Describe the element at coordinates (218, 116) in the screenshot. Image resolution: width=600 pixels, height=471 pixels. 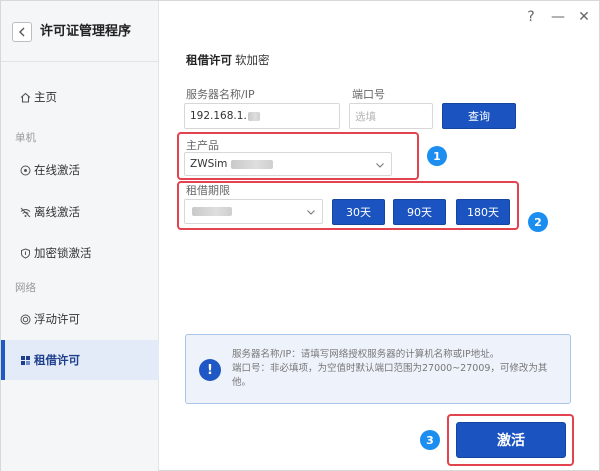
I see `server-input-value: 192.168.1.` at that location.